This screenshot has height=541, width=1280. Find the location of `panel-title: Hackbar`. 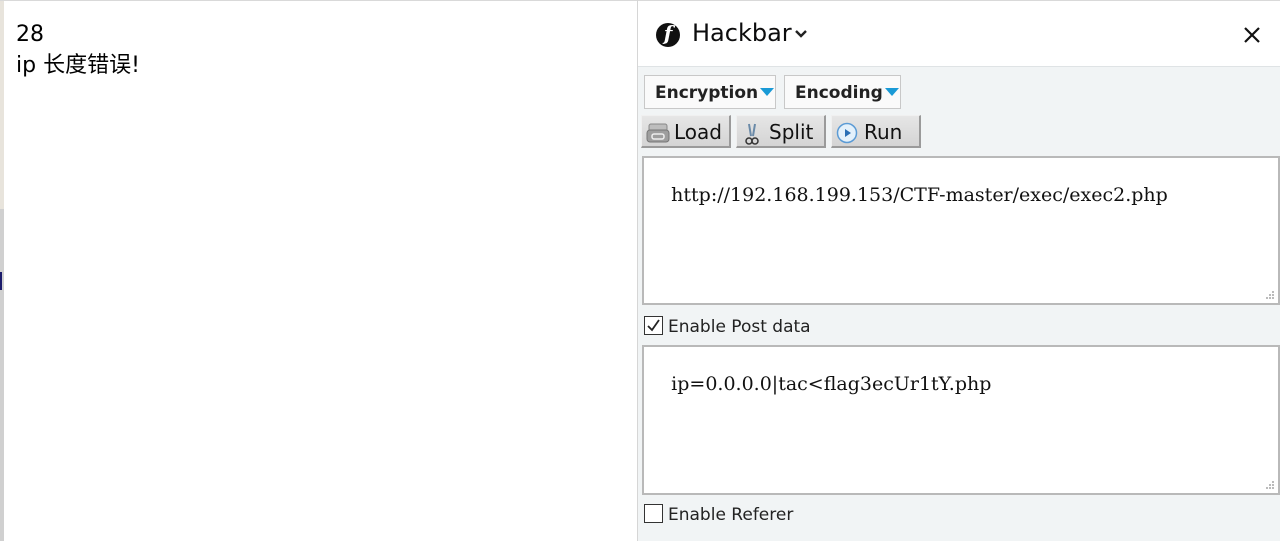

panel-title: Hackbar is located at coordinates (742, 33).